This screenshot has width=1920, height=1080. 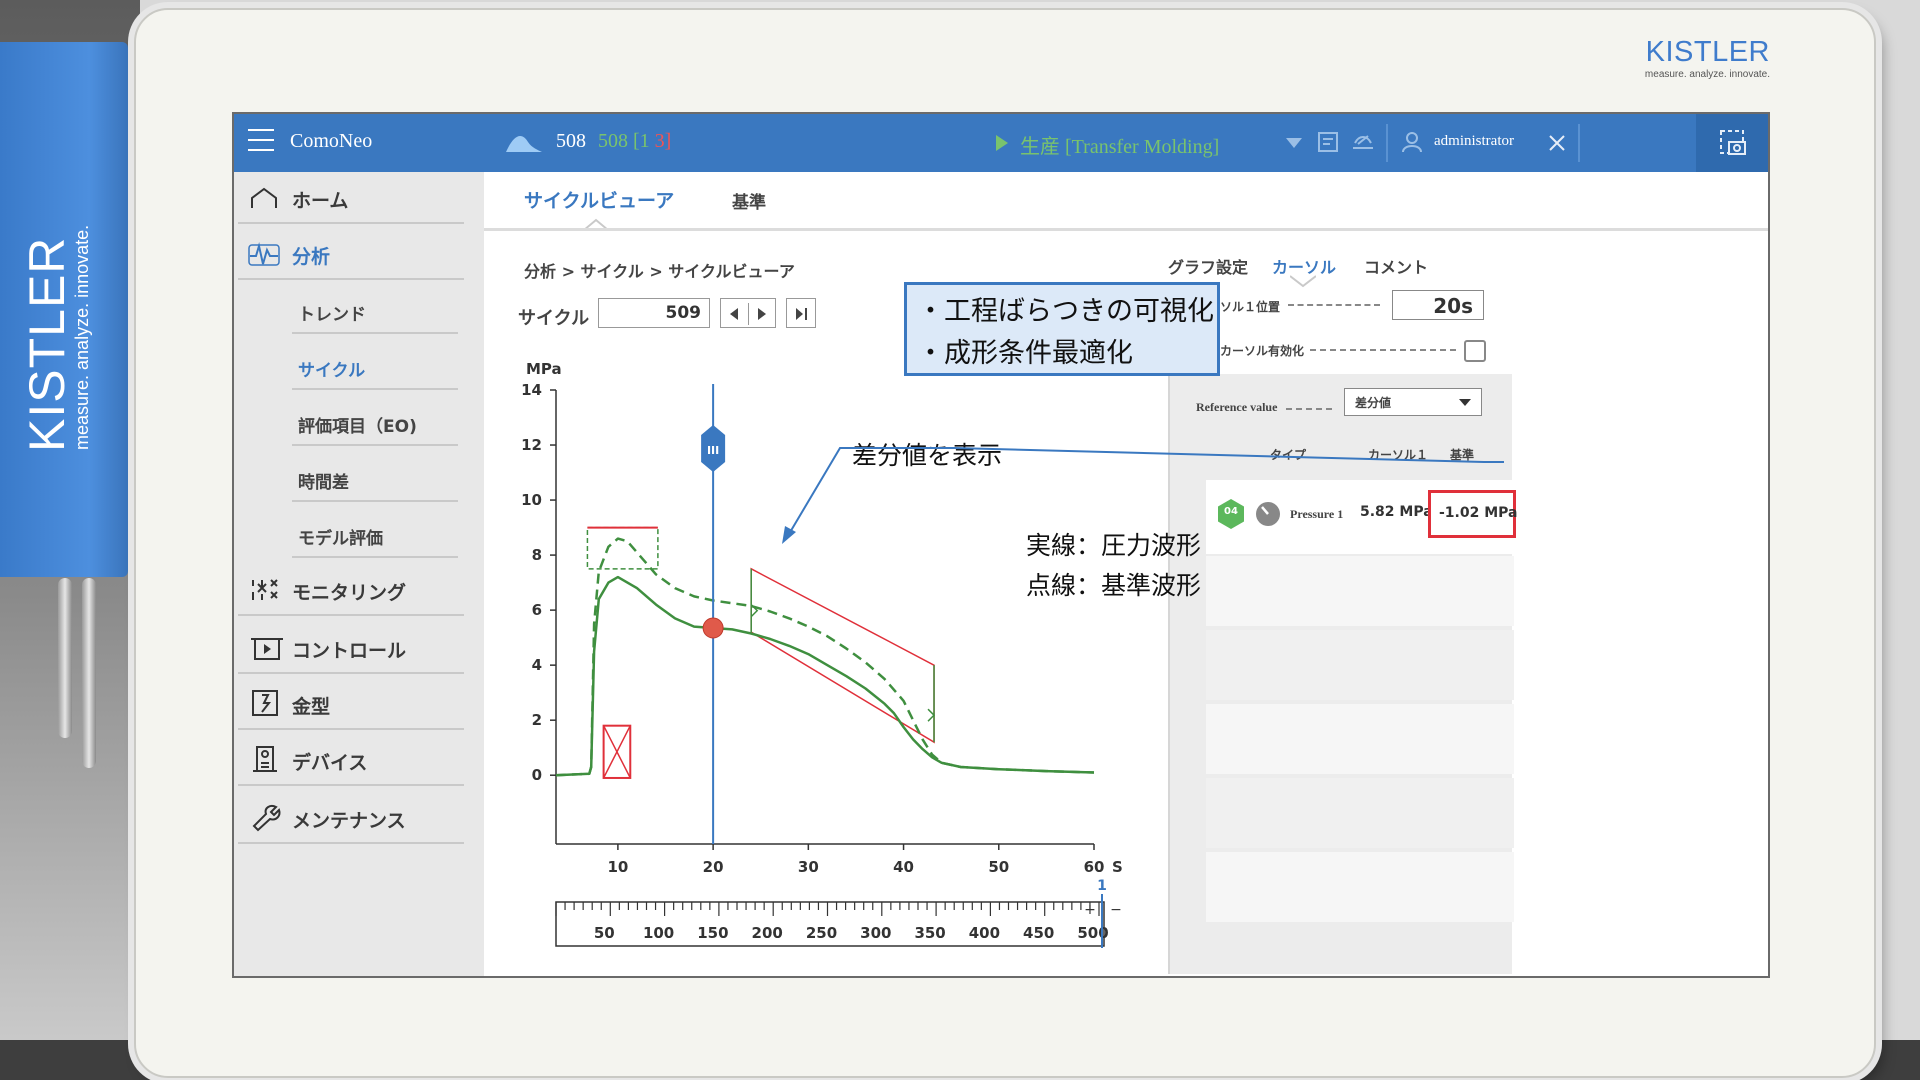 What do you see at coordinates (1237, 407) in the screenshot?
I see `reference-label: Reference value` at bounding box center [1237, 407].